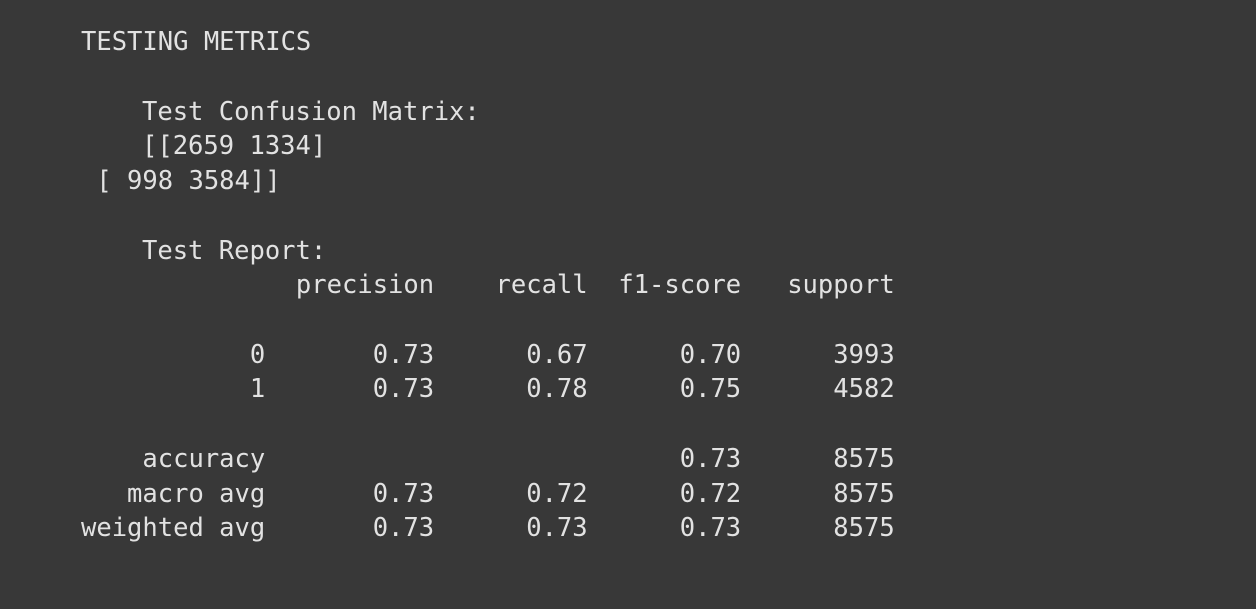 Image resolution: width=1256 pixels, height=609 pixels. What do you see at coordinates (488, 459) in the screenshot?
I see `report-row-accuracy: accuracy 0.73 8575` at bounding box center [488, 459].